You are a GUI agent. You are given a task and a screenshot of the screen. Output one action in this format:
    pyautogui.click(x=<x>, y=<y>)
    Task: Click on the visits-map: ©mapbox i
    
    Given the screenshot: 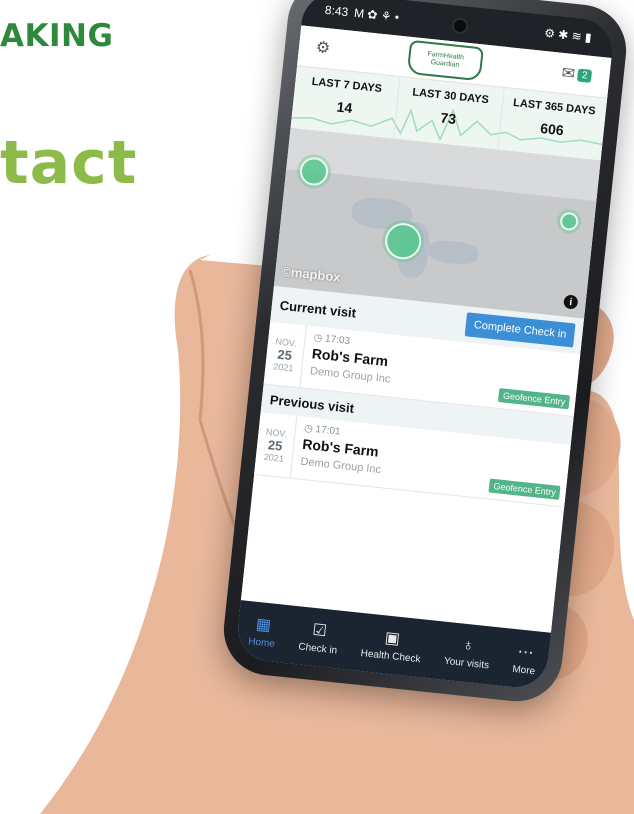 What is the action you would take?
    pyautogui.click(x=437, y=223)
    